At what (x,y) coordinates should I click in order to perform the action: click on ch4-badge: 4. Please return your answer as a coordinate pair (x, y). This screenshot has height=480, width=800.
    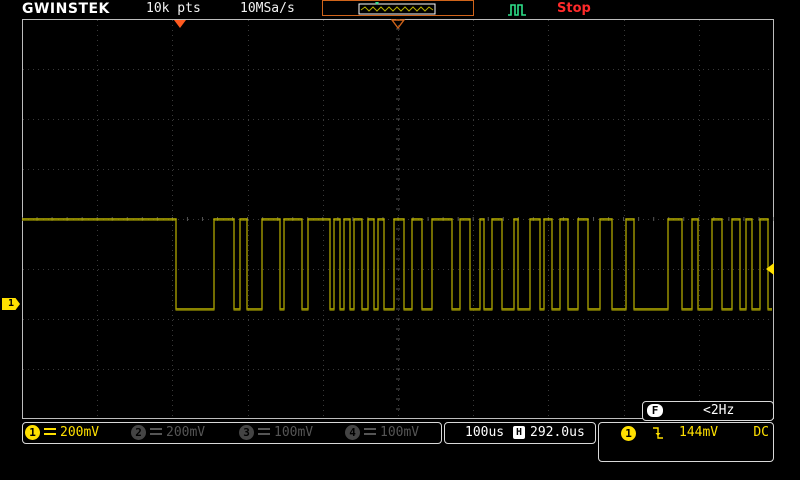
    Looking at the image, I should click on (352, 432).